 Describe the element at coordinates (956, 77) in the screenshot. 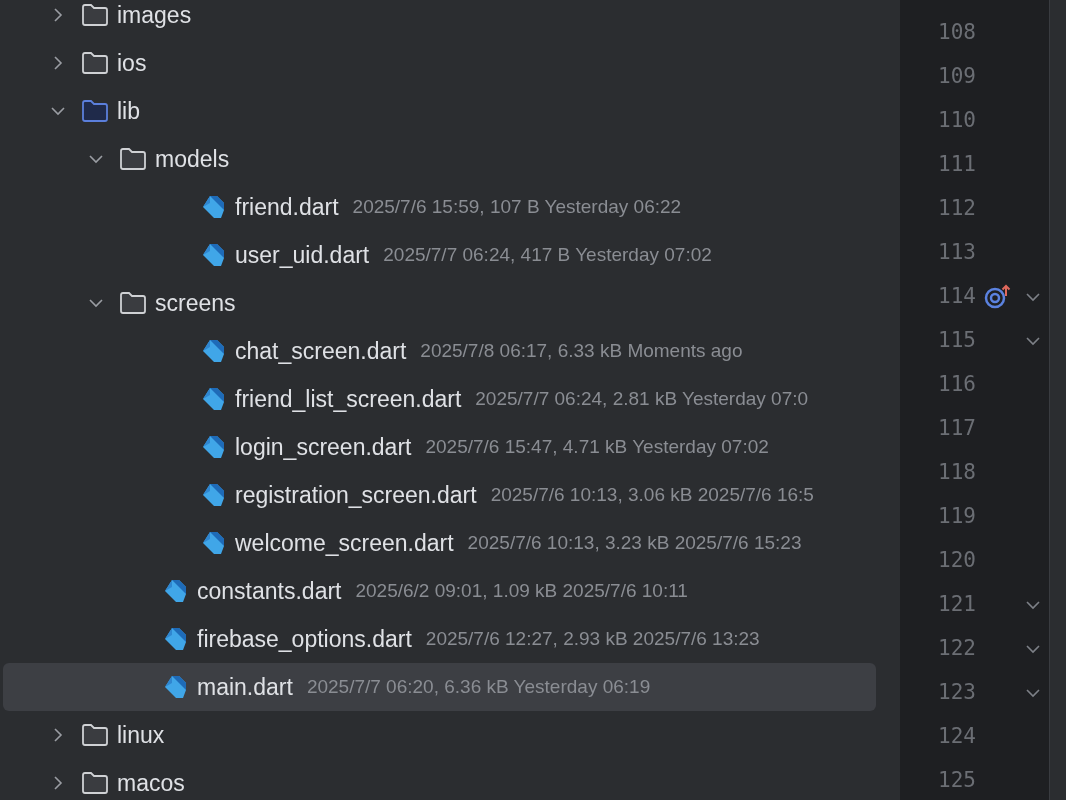

I see `line-number: 109` at that location.